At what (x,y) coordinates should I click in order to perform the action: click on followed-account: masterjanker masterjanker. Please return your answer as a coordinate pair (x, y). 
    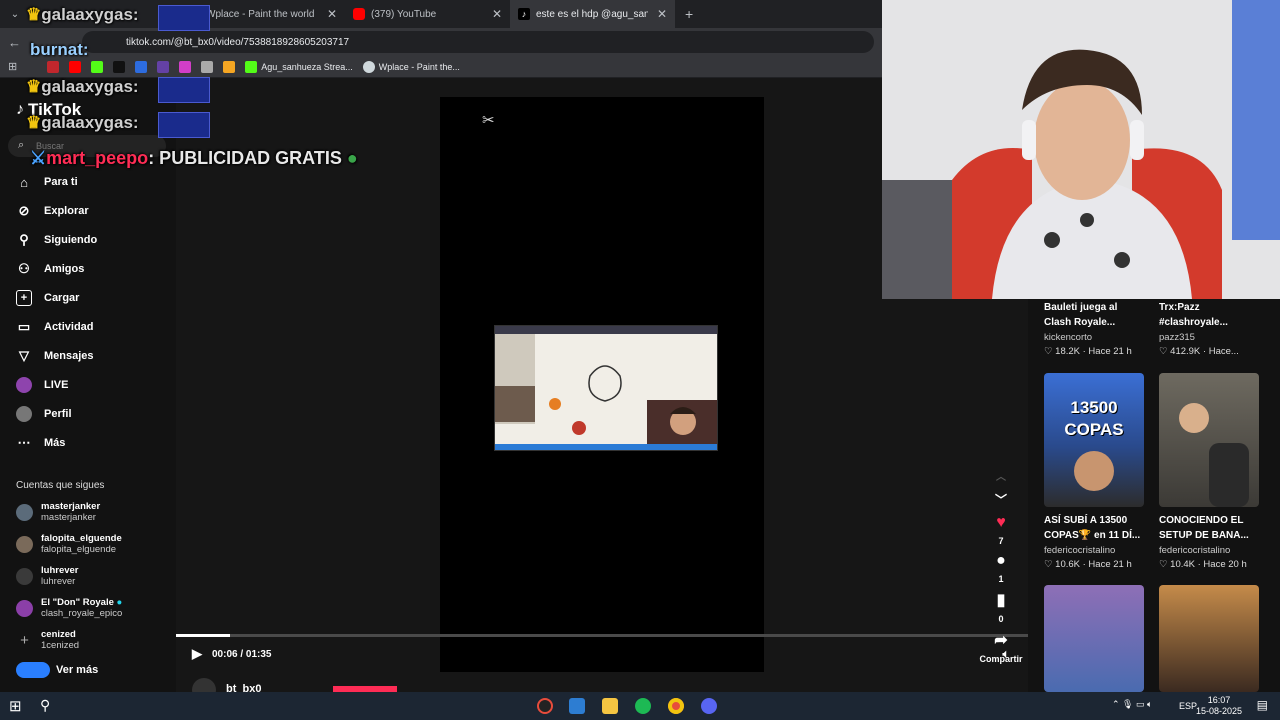
    Looking at the image, I should click on (96, 512).